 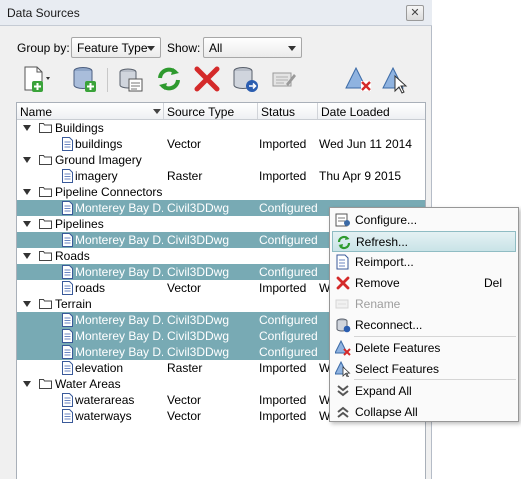 I want to click on tree-group-row: Buildings, so click(x=221, y=128).